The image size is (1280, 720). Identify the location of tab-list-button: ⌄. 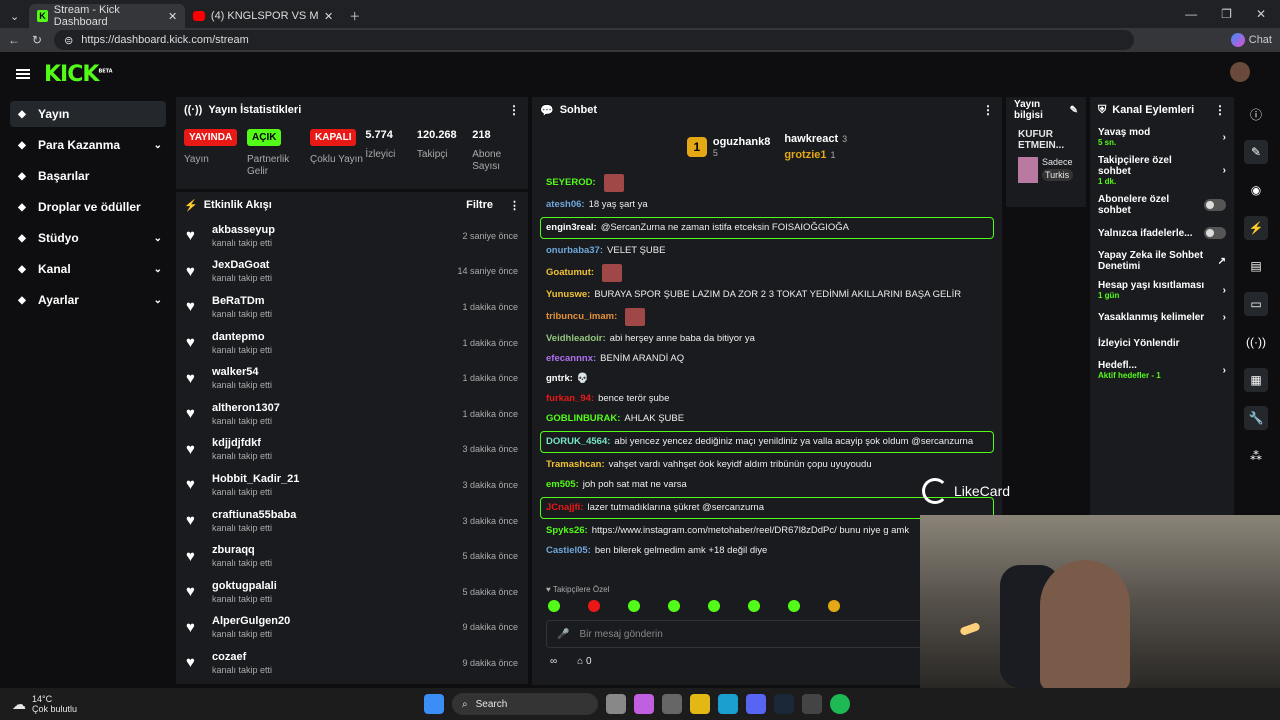
(14, 16).